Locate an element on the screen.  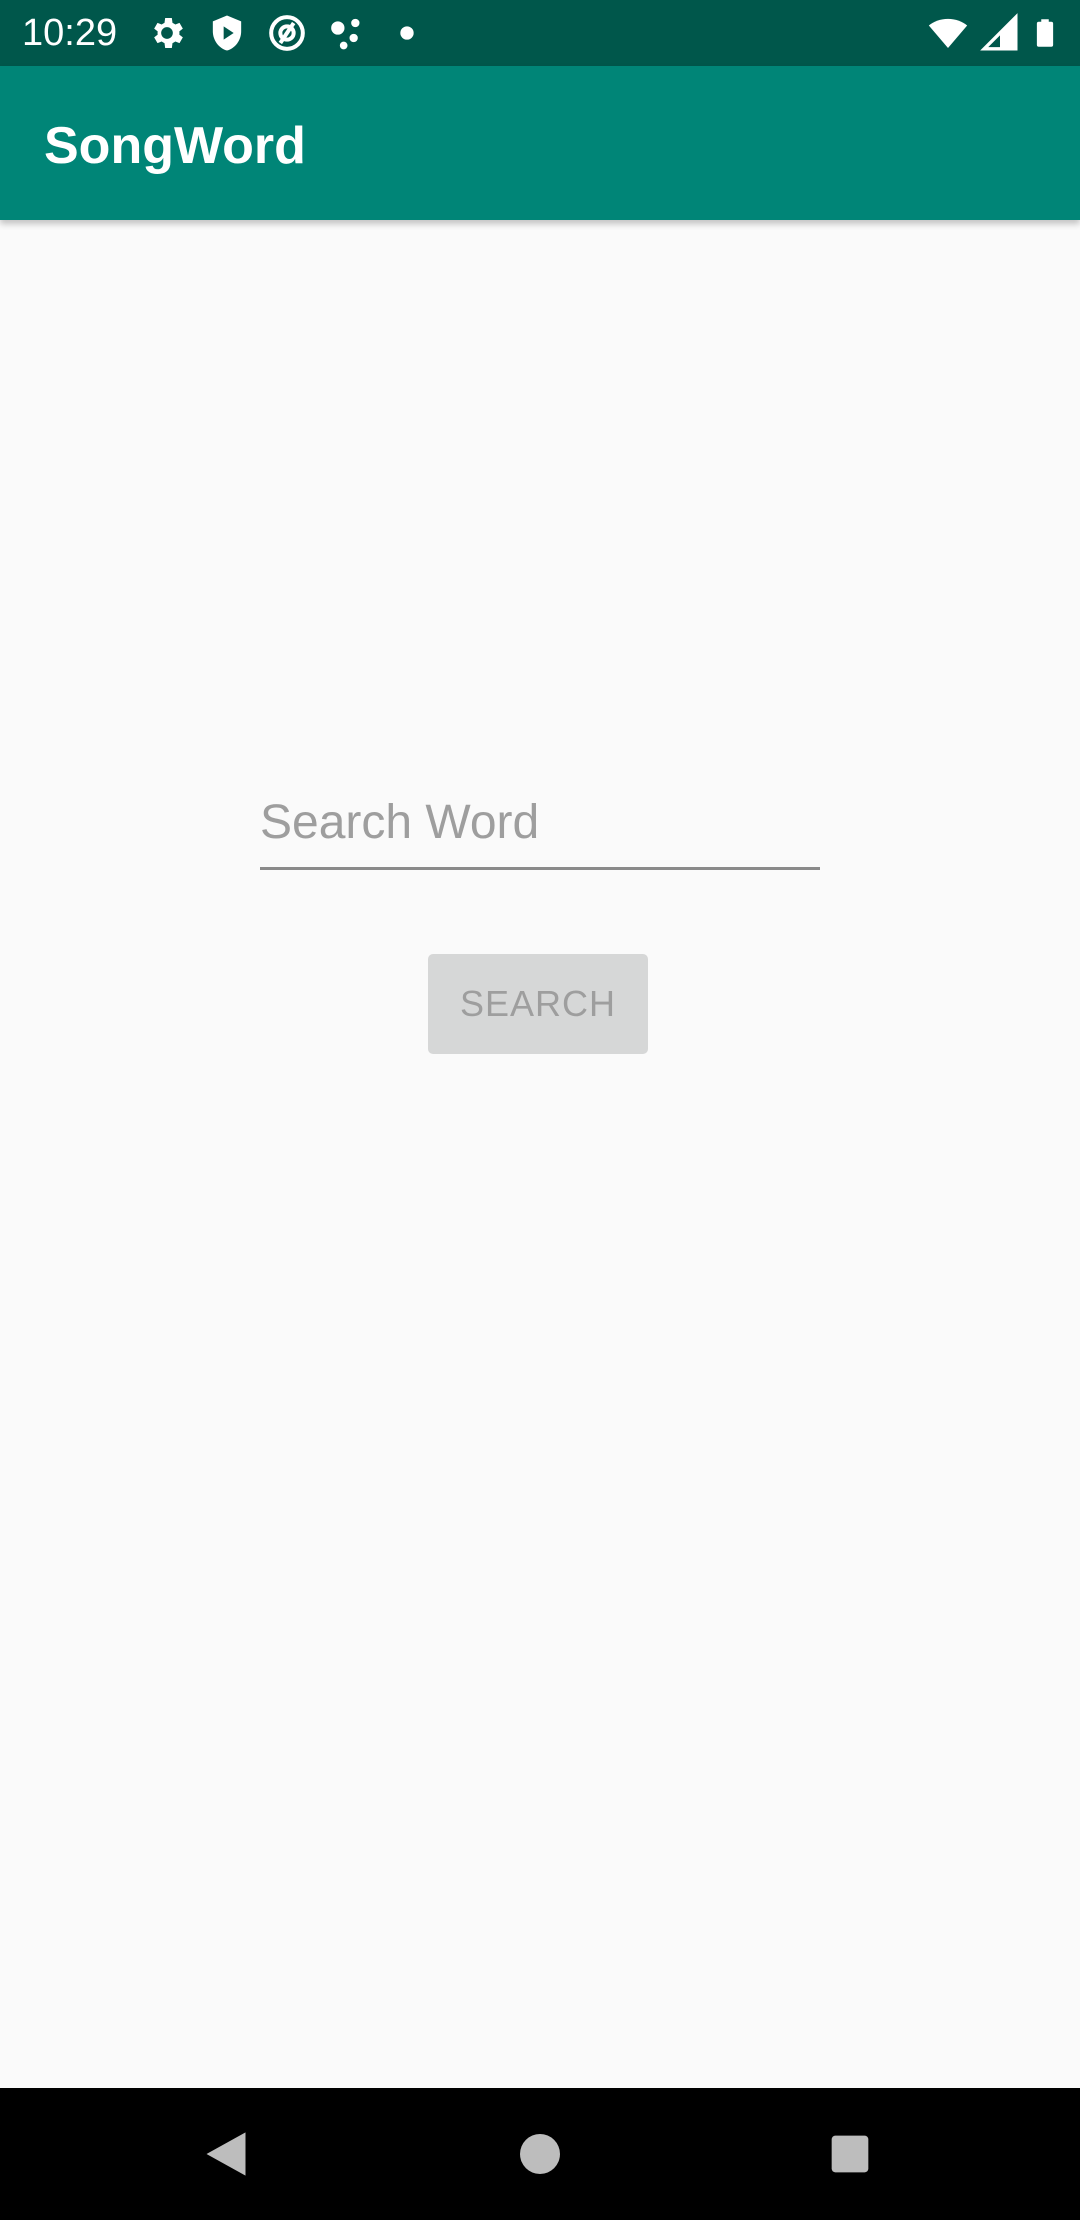
dots-network-icon is located at coordinates (345, 34).